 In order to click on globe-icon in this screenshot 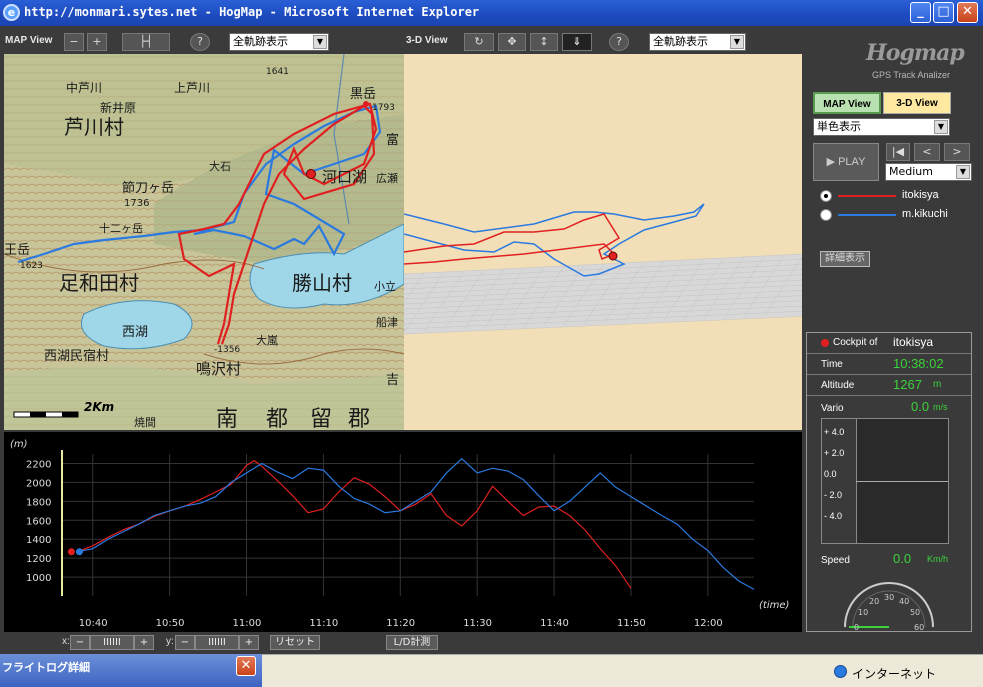, I will do `click(840, 671)`.